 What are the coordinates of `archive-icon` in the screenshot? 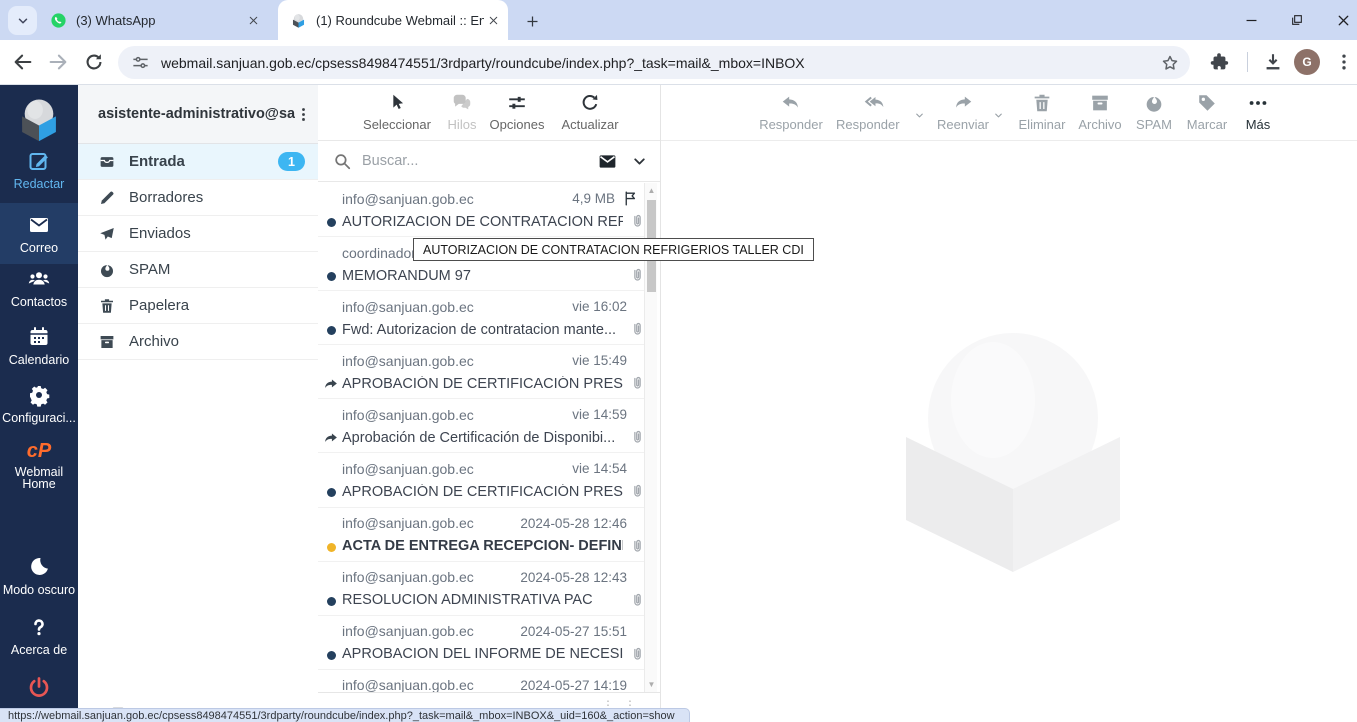 It's located at (107, 342).